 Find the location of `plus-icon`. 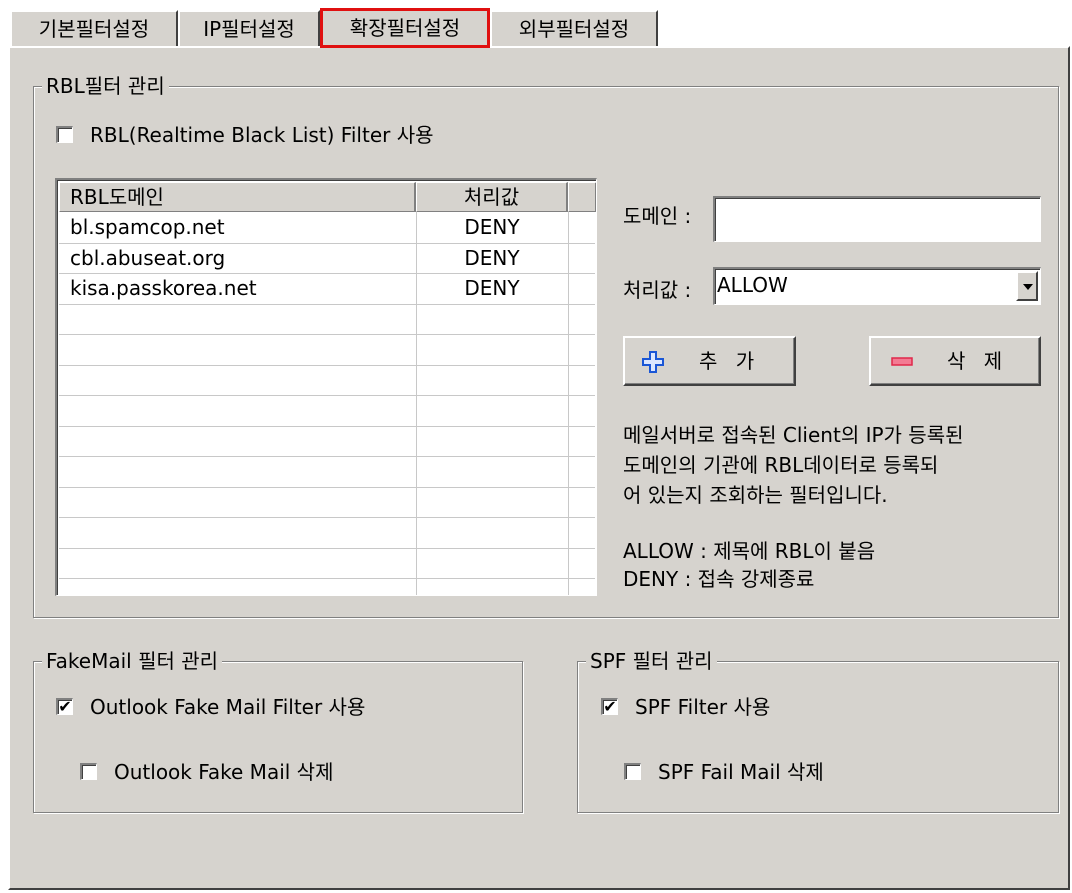

plus-icon is located at coordinates (653, 362).